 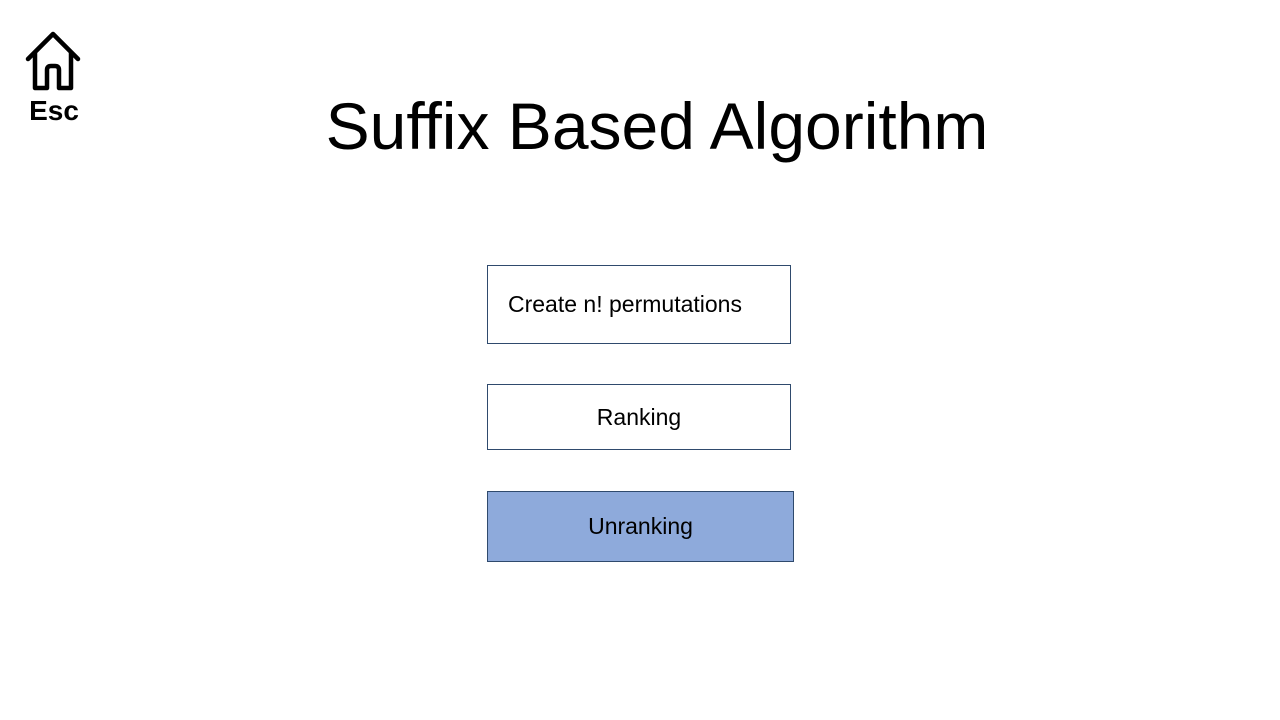 I want to click on ranking-button: Ranking, so click(x=639, y=417).